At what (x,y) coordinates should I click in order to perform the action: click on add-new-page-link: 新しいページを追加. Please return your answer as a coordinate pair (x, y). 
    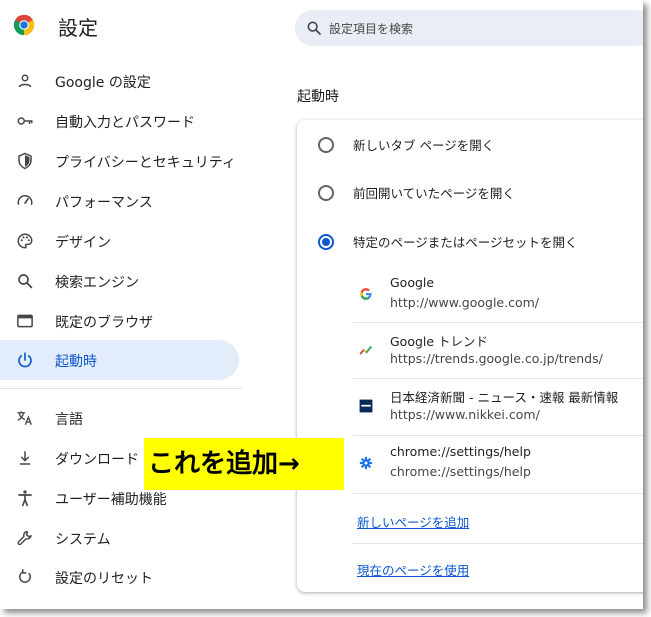
    Looking at the image, I should click on (413, 521).